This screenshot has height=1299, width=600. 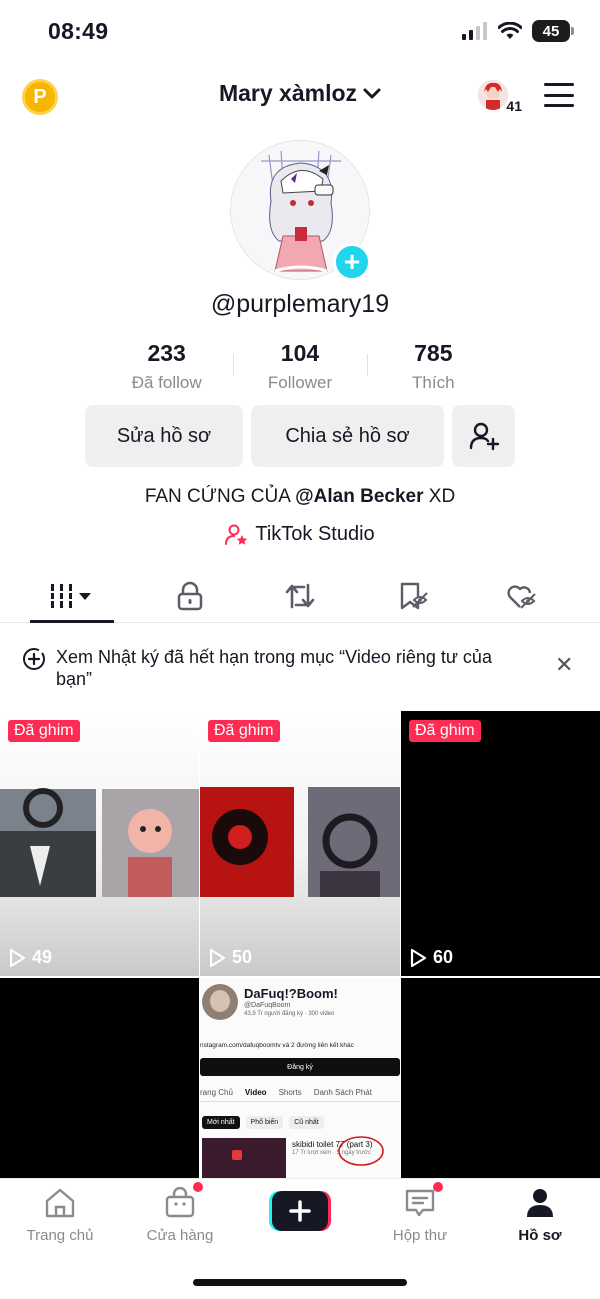 What do you see at coordinates (540, 1203) in the screenshot?
I see `profile-icon` at bounding box center [540, 1203].